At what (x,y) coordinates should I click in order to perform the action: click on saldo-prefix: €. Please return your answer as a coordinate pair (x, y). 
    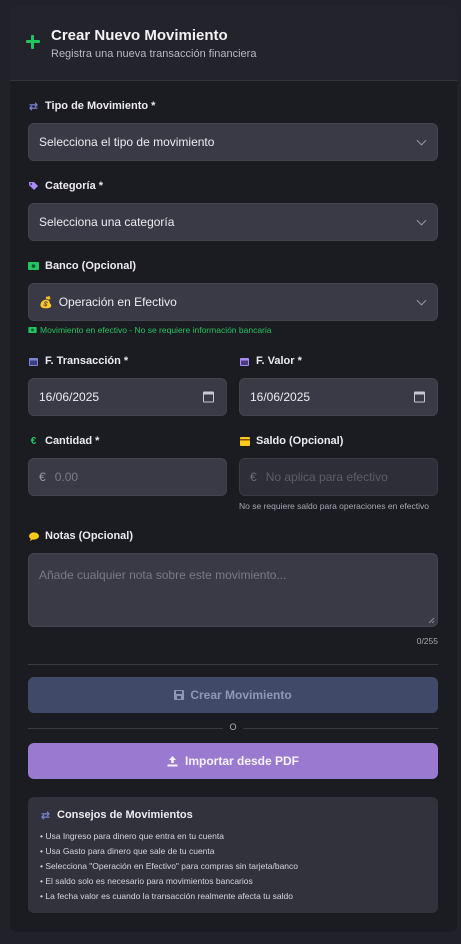
    Looking at the image, I should click on (253, 477).